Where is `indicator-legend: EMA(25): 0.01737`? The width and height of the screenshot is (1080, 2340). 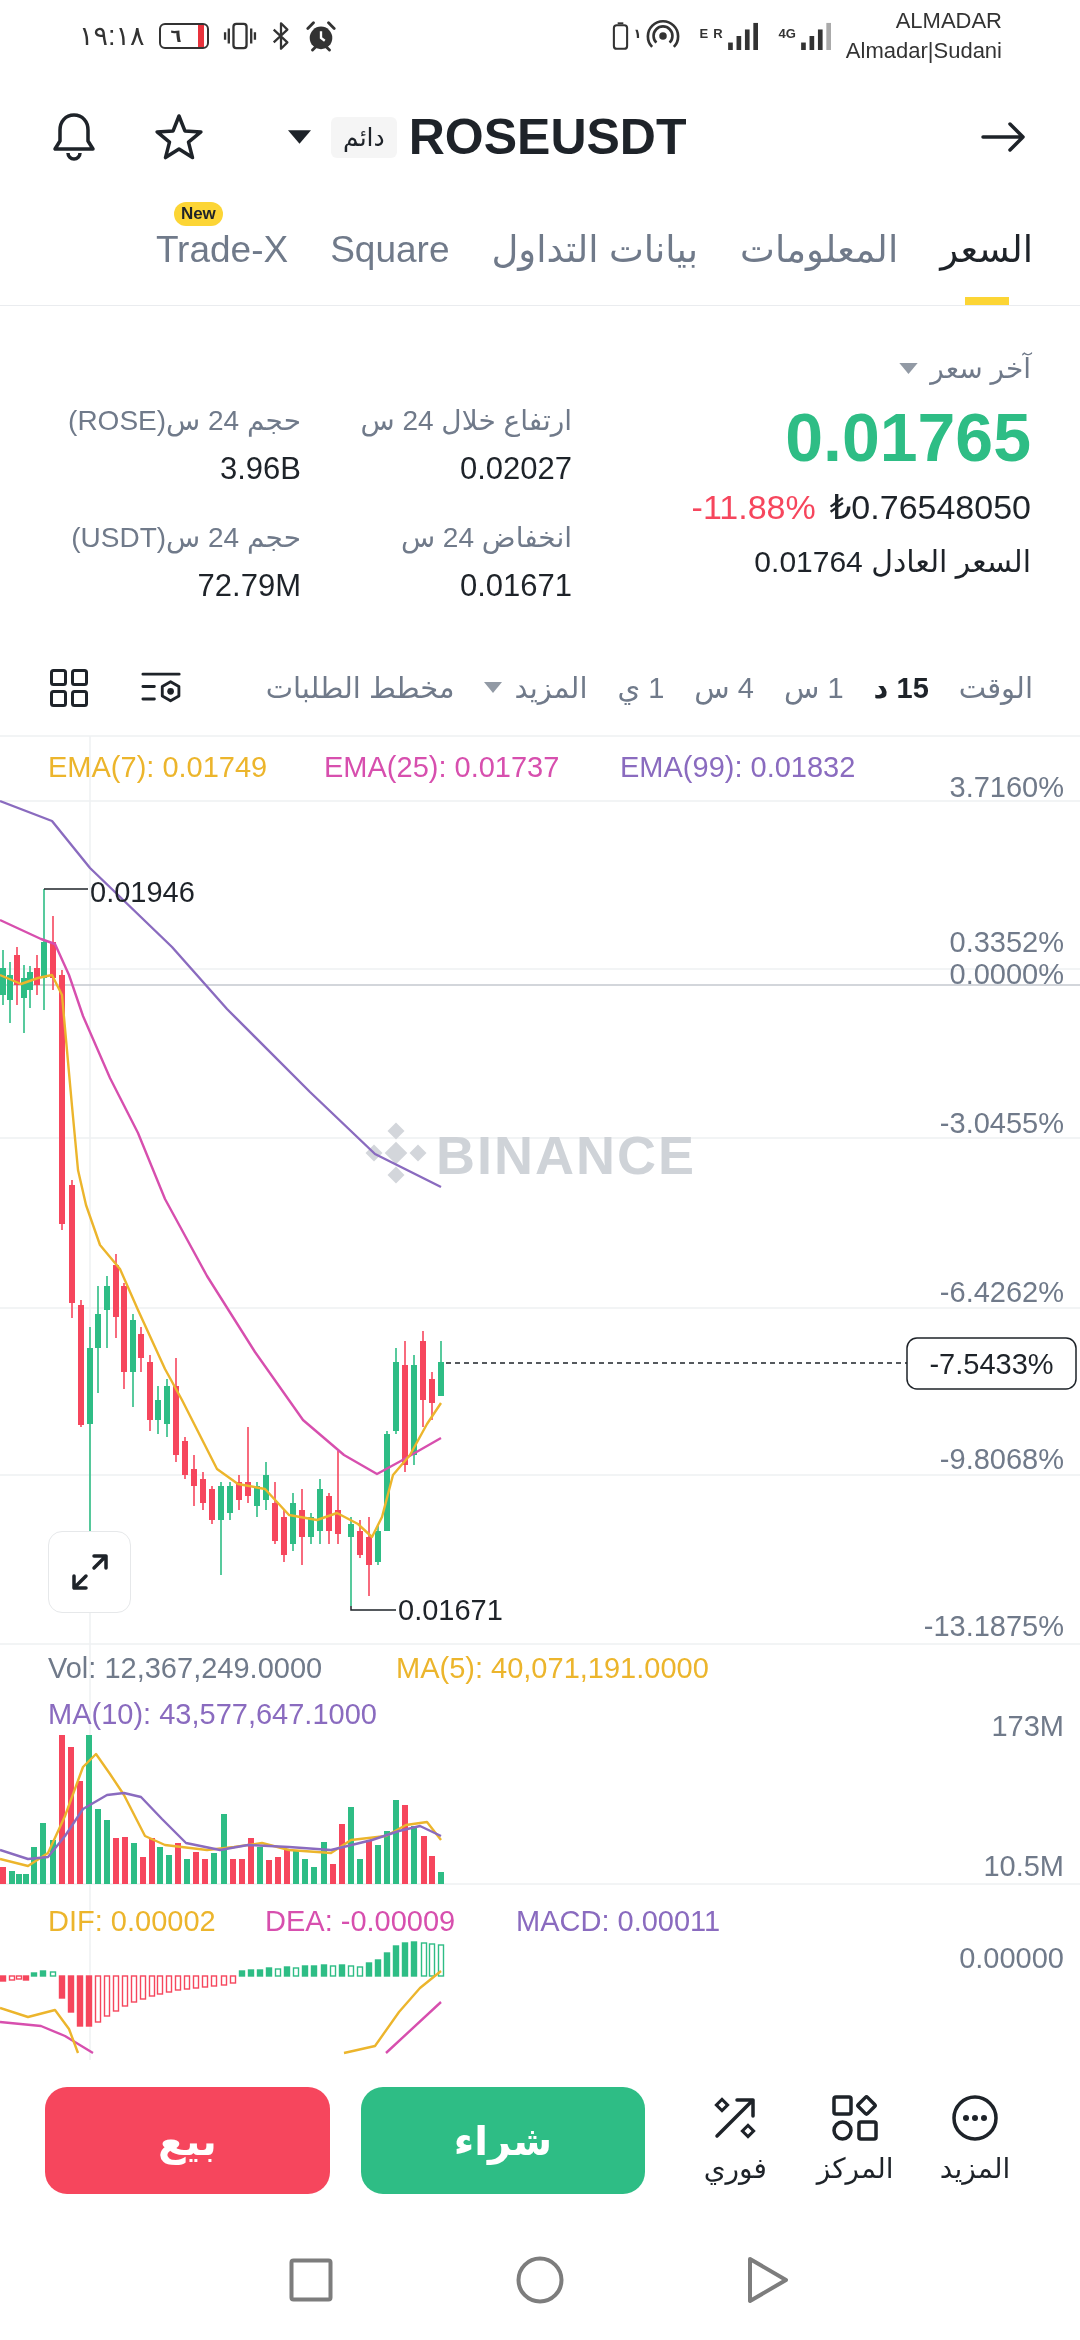 indicator-legend: EMA(25): 0.01737 is located at coordinates (442, 767).